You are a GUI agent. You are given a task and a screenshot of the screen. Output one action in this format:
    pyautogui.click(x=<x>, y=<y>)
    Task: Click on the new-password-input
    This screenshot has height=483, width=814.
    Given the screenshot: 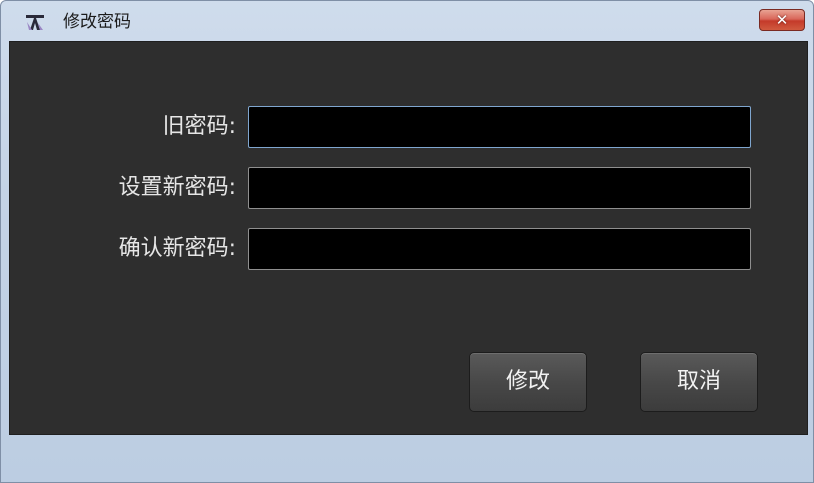 What is the action you would take?
    pyautogui.click(x=499, y=188)
    